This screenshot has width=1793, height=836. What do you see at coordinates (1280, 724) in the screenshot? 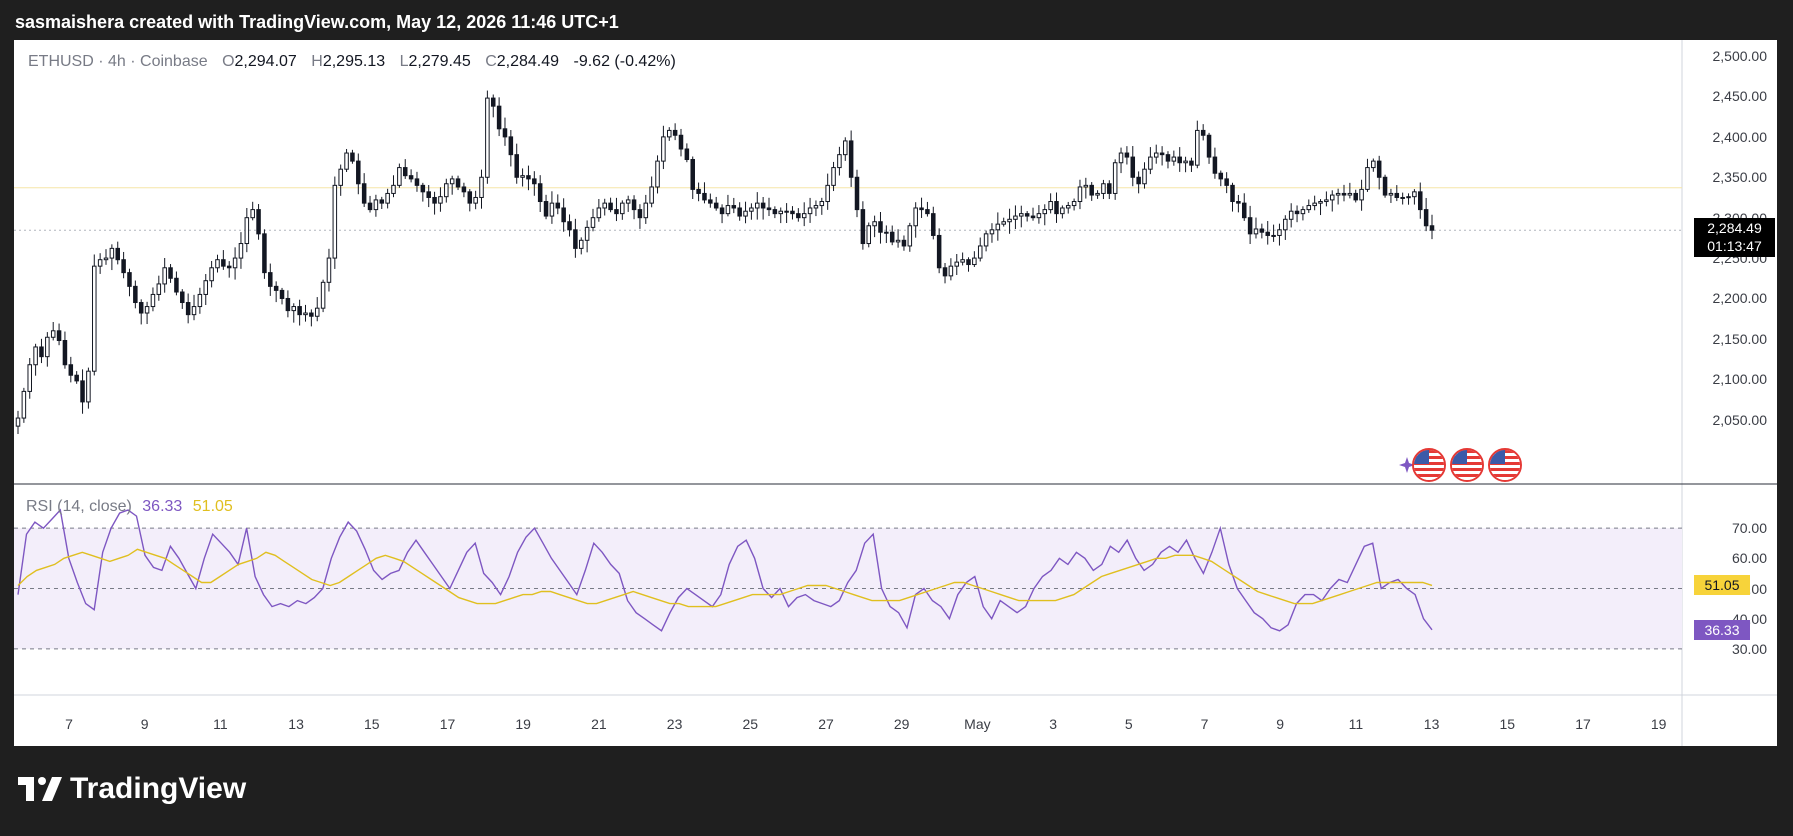
I see `time-tick-label: 9` at bounding box center [1280, 724].